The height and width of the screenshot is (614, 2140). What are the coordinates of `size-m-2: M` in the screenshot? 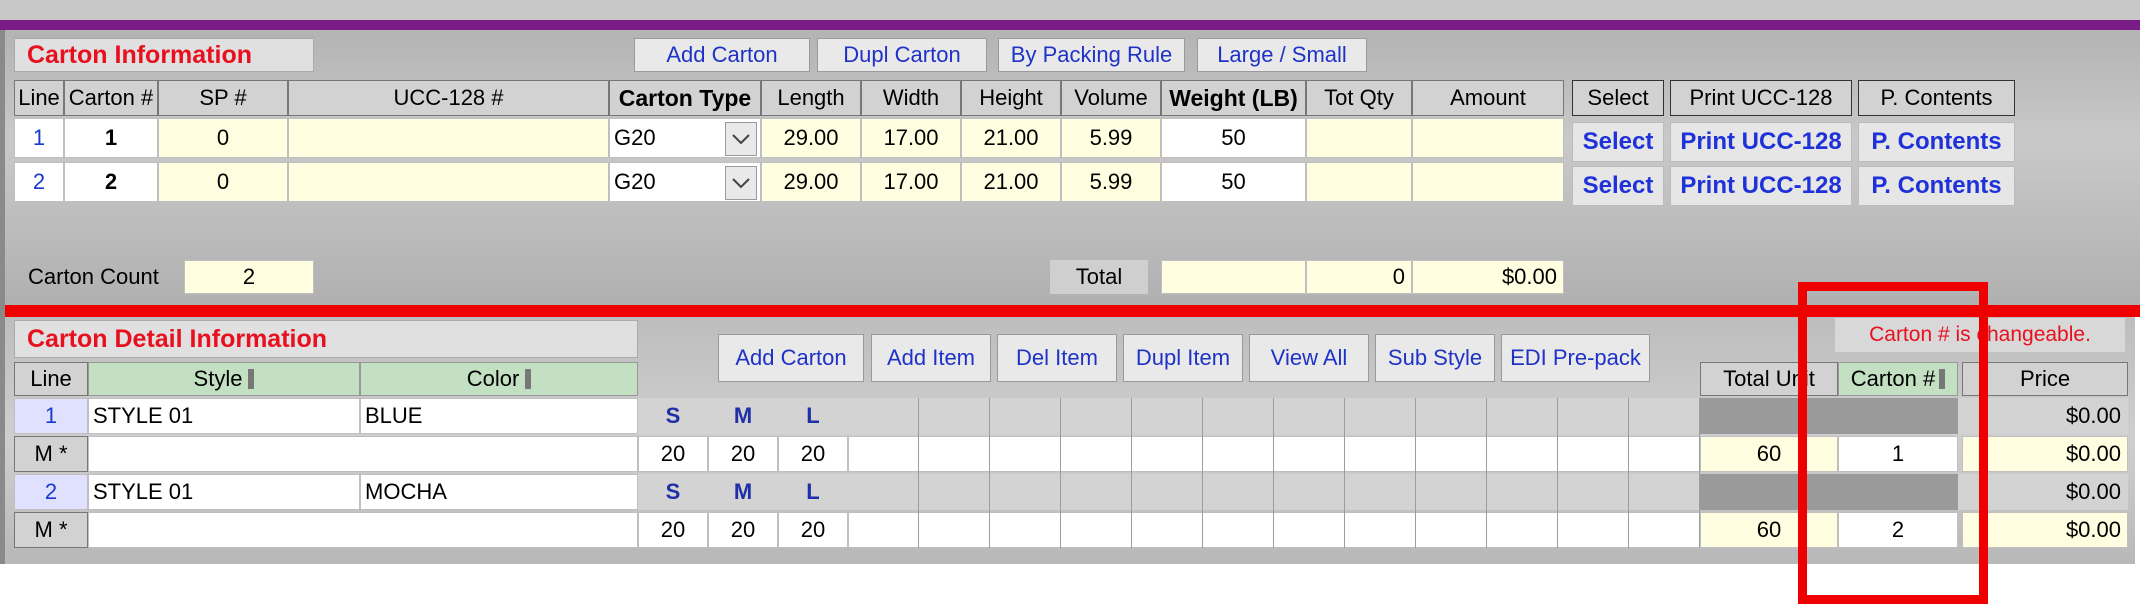 It's located at (743, 491).